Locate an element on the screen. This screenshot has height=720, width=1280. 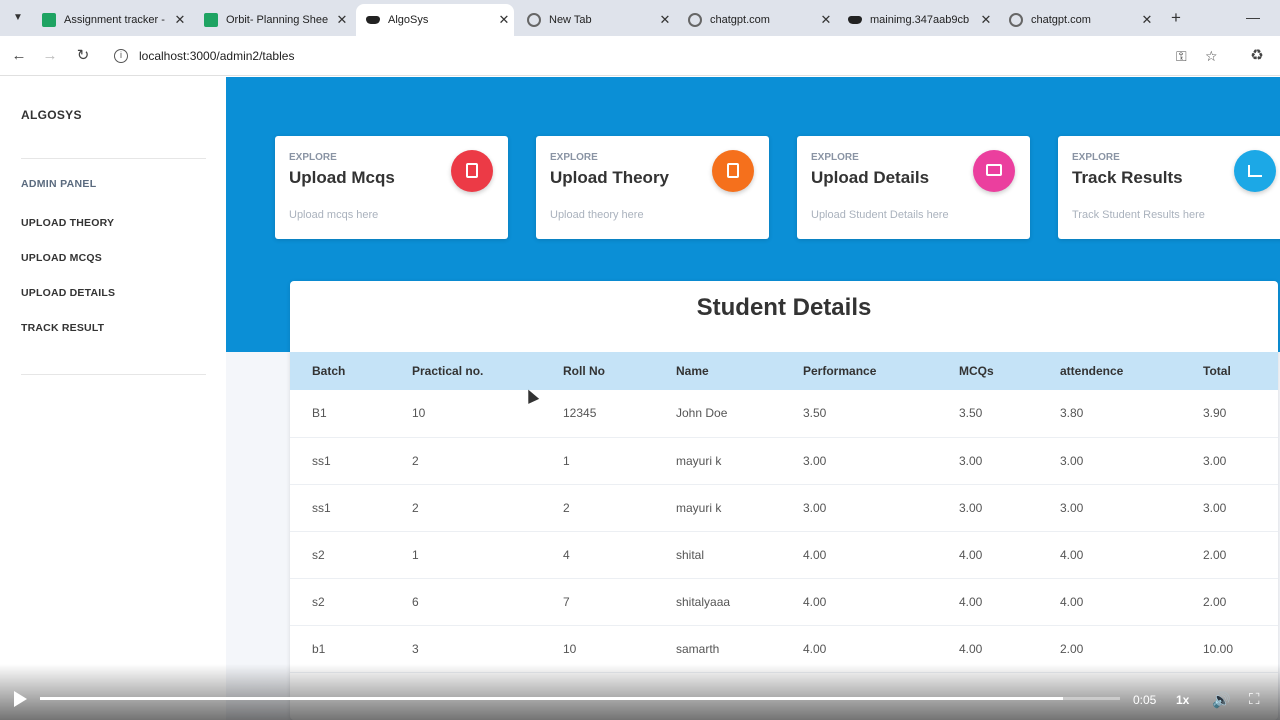
card-title: Track Results is located at coordinates (1127, 177).